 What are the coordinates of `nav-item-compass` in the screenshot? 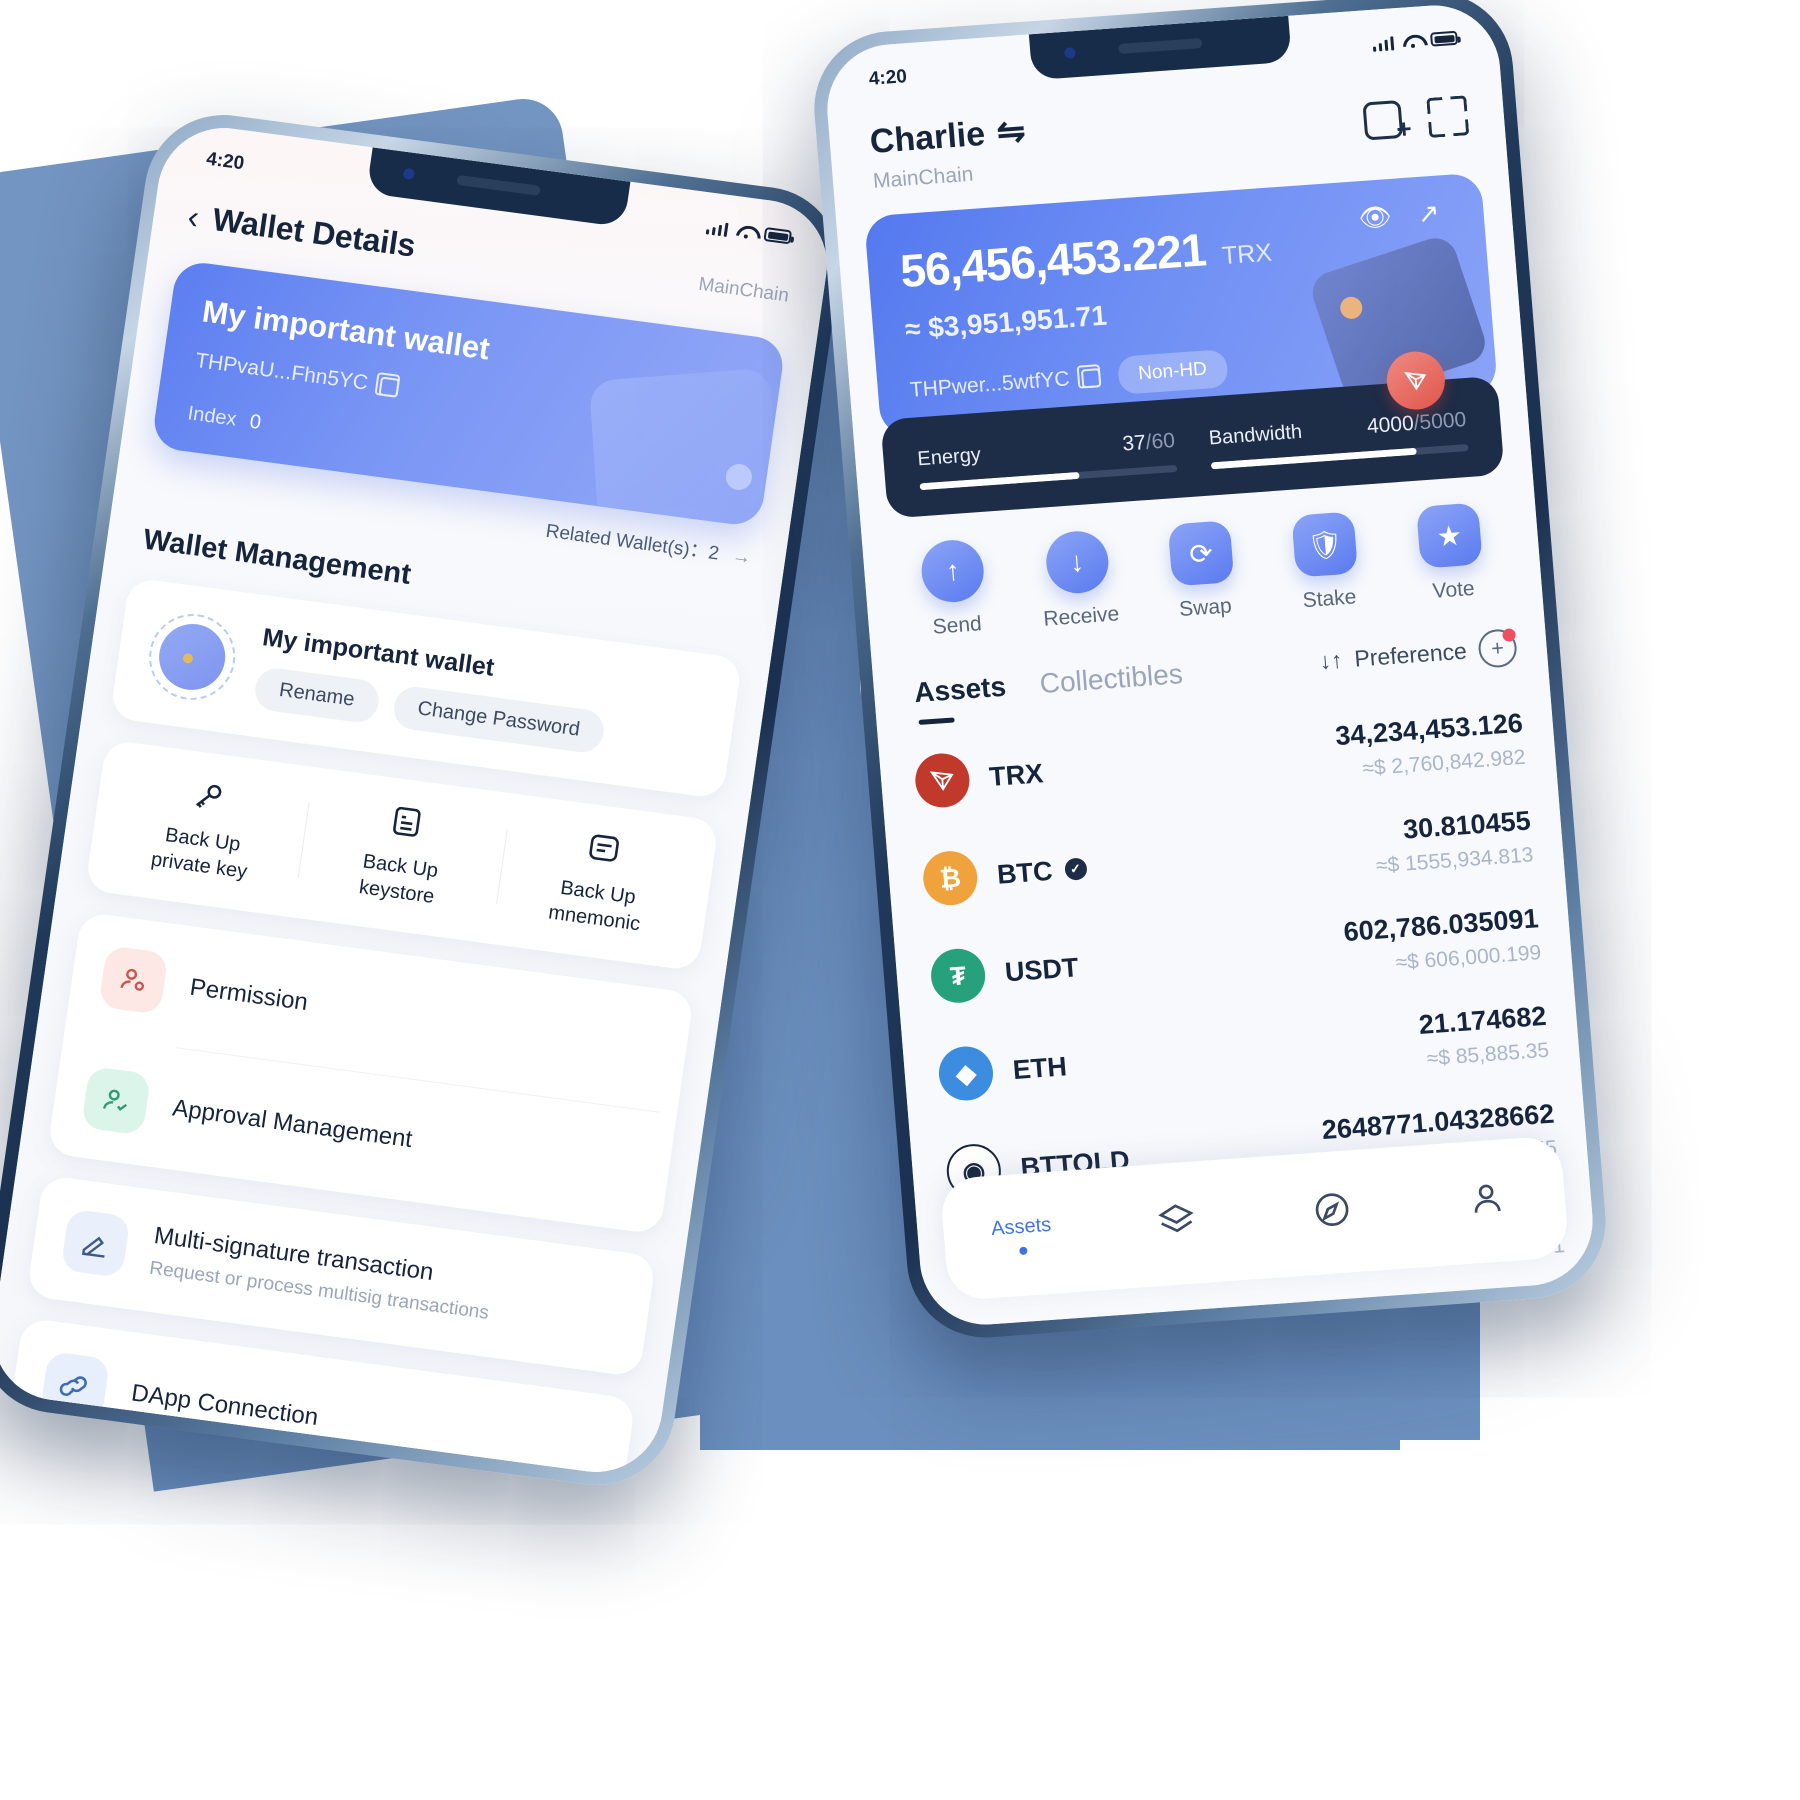 It's located at (1332, 1212).